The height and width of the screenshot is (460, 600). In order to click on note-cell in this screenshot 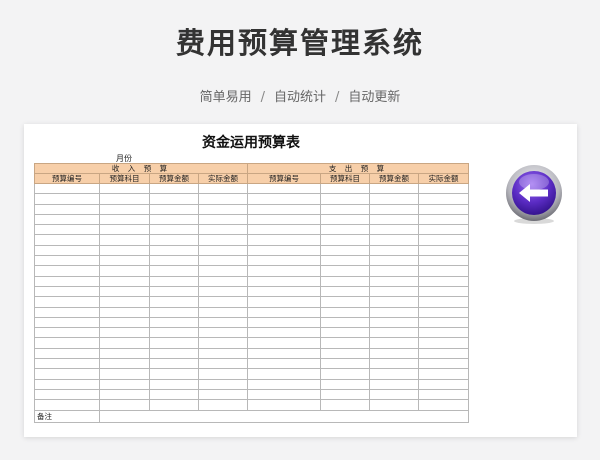, I will do `click(284, 416)`.